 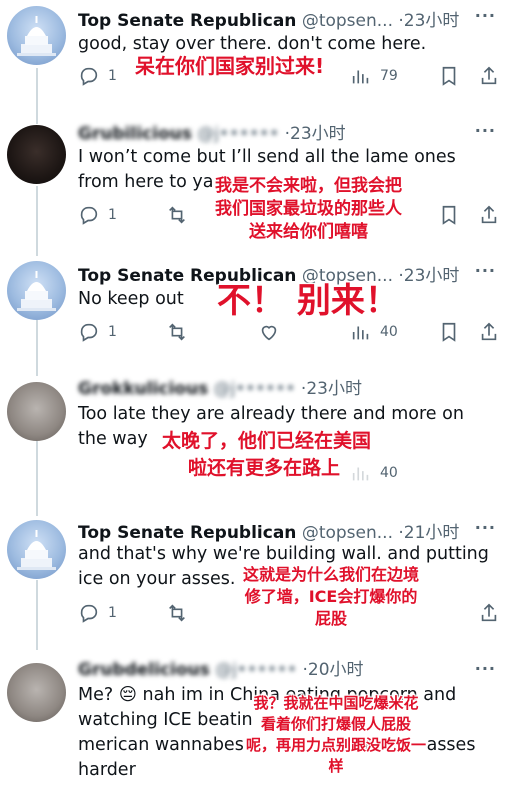 I want to click on caption-overlay: 我？我就在中国吃爆米花 看着你们打爆假人屁股 呢，再用力点别跟没吃饭一 样, so click(x=336, y=735).